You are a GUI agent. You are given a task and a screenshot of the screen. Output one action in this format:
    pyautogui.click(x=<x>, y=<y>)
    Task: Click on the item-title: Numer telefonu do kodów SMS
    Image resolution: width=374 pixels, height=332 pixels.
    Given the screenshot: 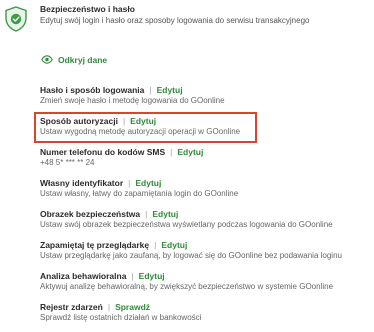 What is the action you would take?
    pyautogui.click(x=103, y=151)
    